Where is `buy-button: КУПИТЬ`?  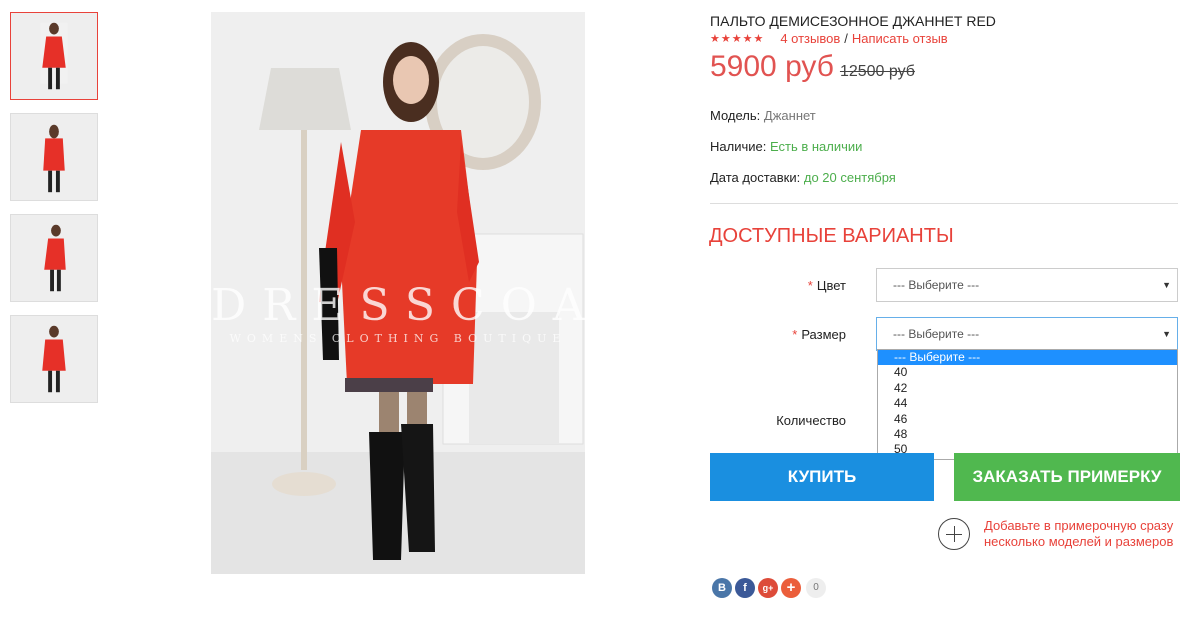
buy-button: КУПИТЬ is located at coordinates (822, 477).